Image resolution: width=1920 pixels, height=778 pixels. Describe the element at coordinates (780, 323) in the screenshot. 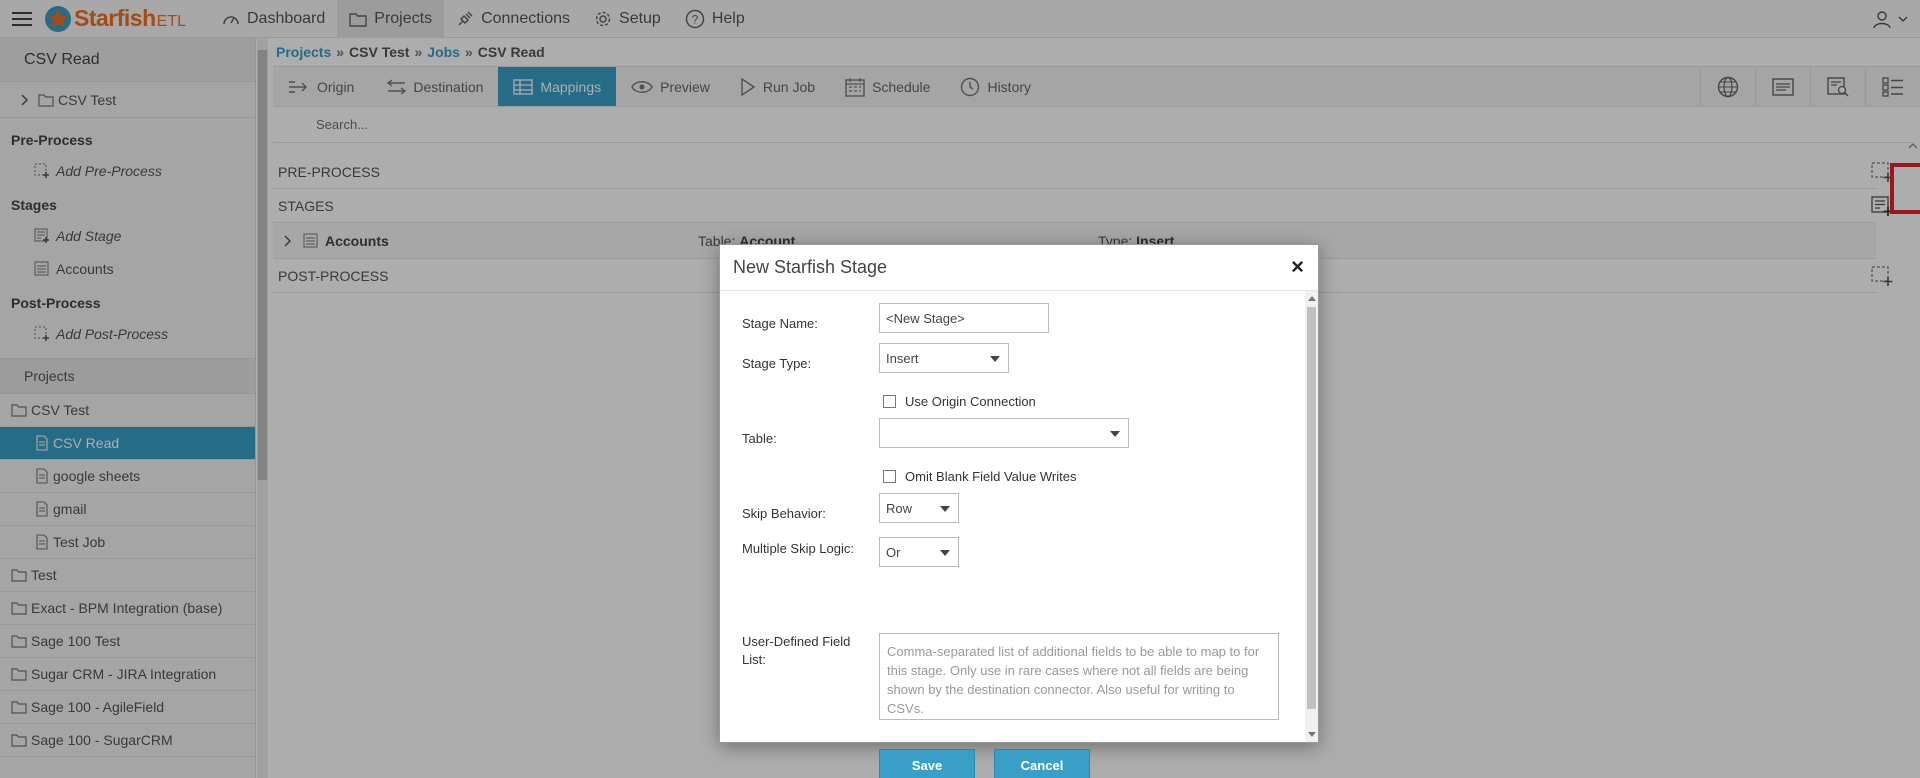

I see `stage-name-label: Stage Name:` at that location.